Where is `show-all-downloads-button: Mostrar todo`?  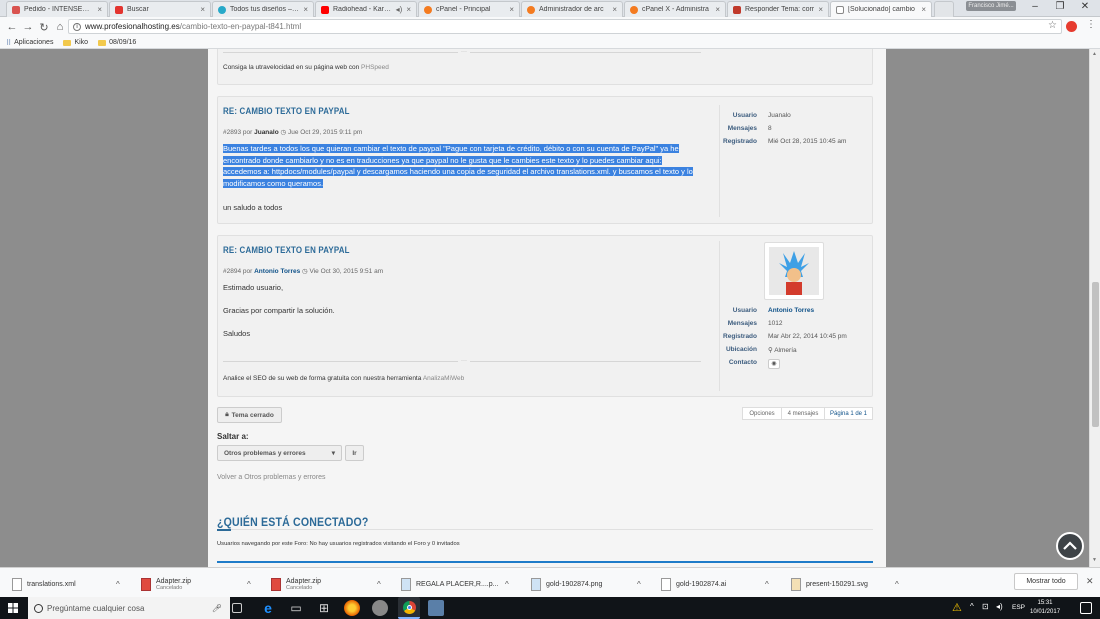 show-all-downloads-button: Mostrar todo is located at coordinates (1046, 581).